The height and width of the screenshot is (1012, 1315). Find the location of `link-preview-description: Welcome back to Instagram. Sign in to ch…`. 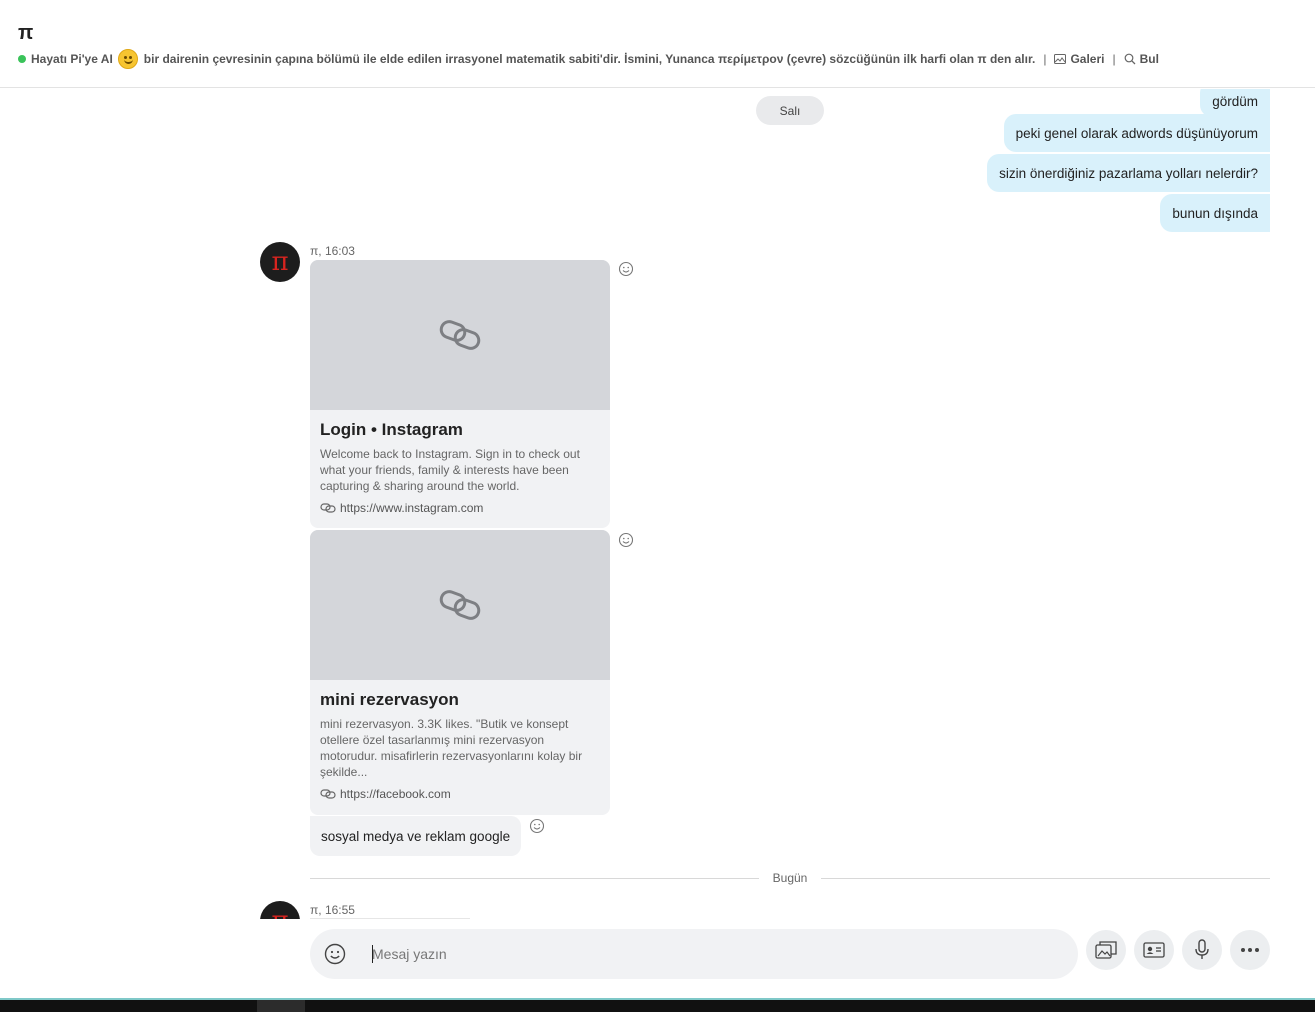

link-preview-description: Welcome back to Instagram. Sign in to ch… is located at coordinates (450, 470).